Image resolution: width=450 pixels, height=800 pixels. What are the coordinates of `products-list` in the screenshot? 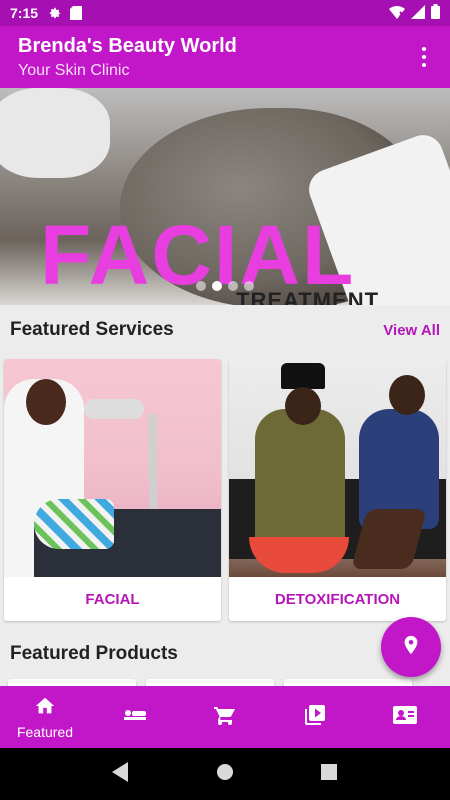 It's located at (225, 682).